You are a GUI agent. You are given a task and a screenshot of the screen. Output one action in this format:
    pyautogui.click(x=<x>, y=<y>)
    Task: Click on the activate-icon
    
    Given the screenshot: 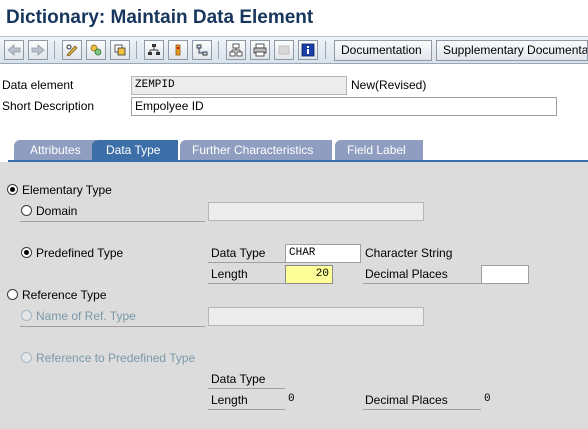 What is the action you would take?
    pyautogui.click(x=178, y=50)
    